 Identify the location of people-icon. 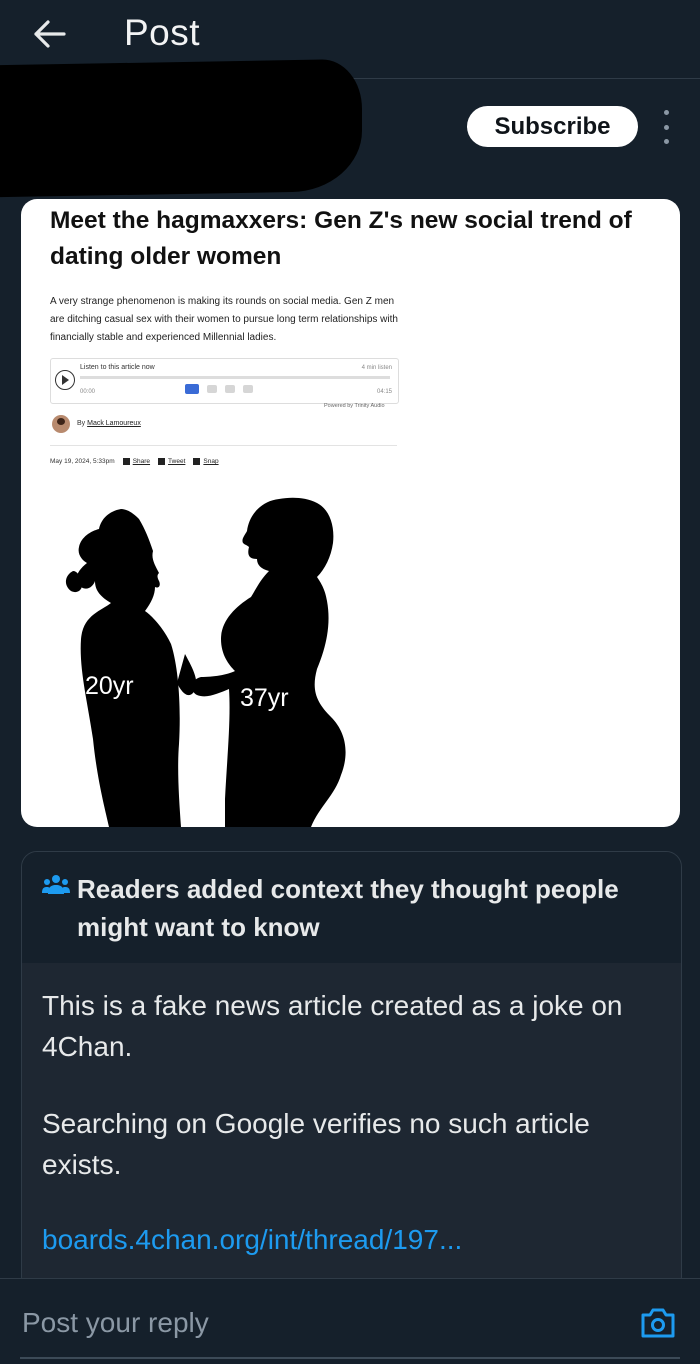
(56, 884).